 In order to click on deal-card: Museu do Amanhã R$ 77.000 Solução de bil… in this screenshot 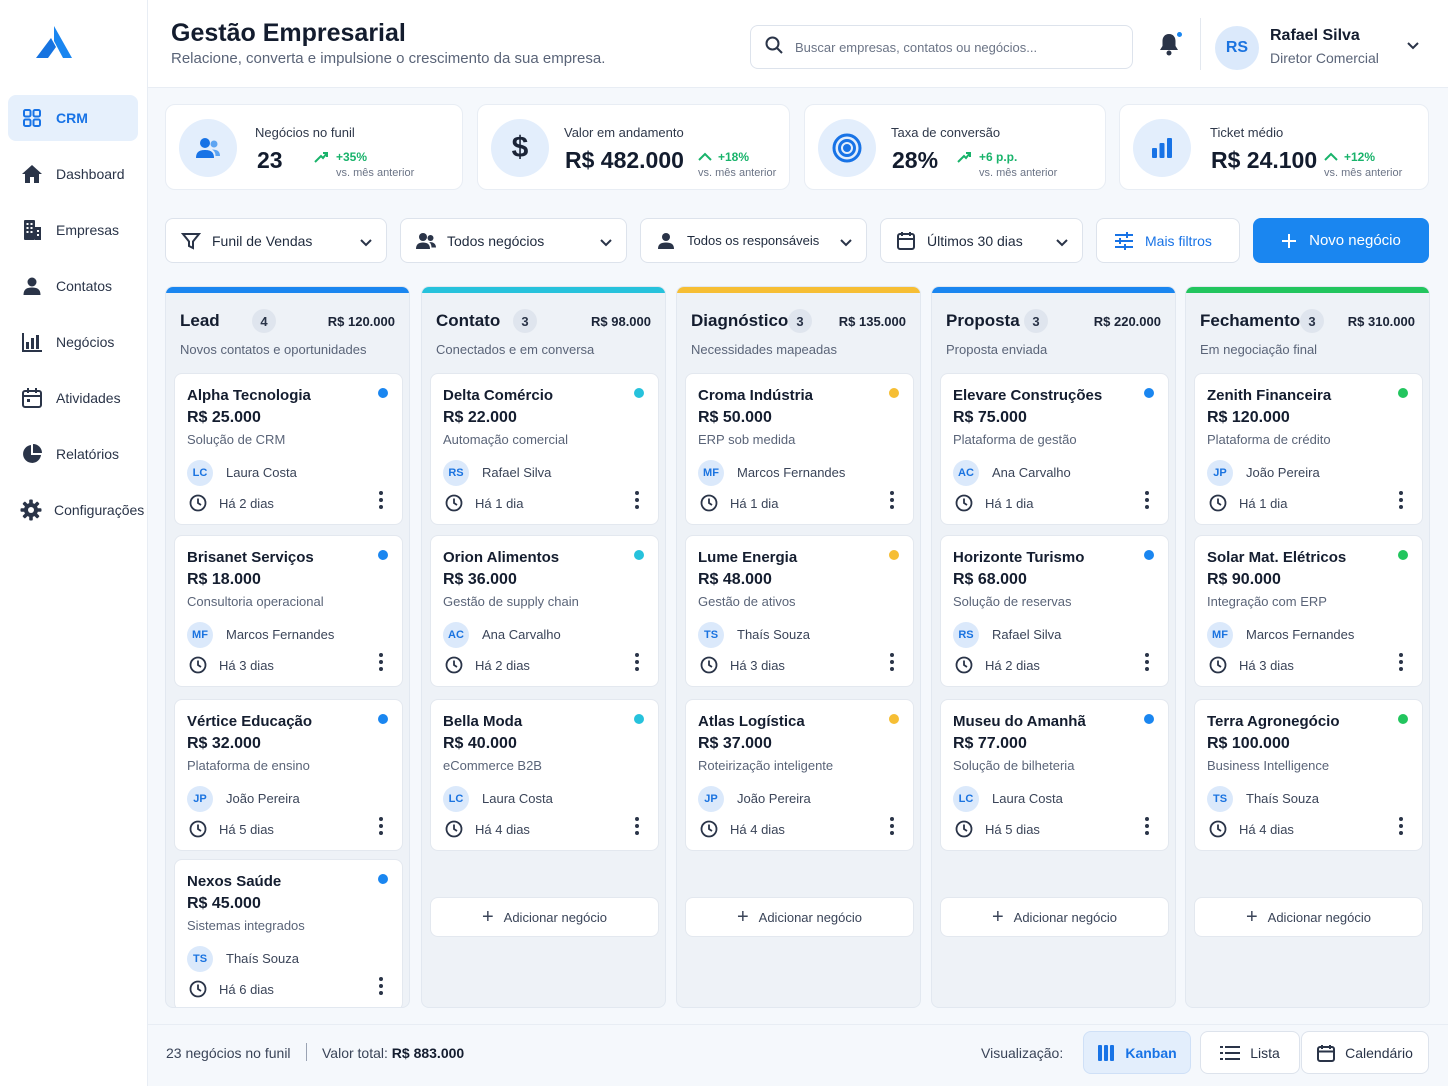, I will do `click(1054, 775)`.